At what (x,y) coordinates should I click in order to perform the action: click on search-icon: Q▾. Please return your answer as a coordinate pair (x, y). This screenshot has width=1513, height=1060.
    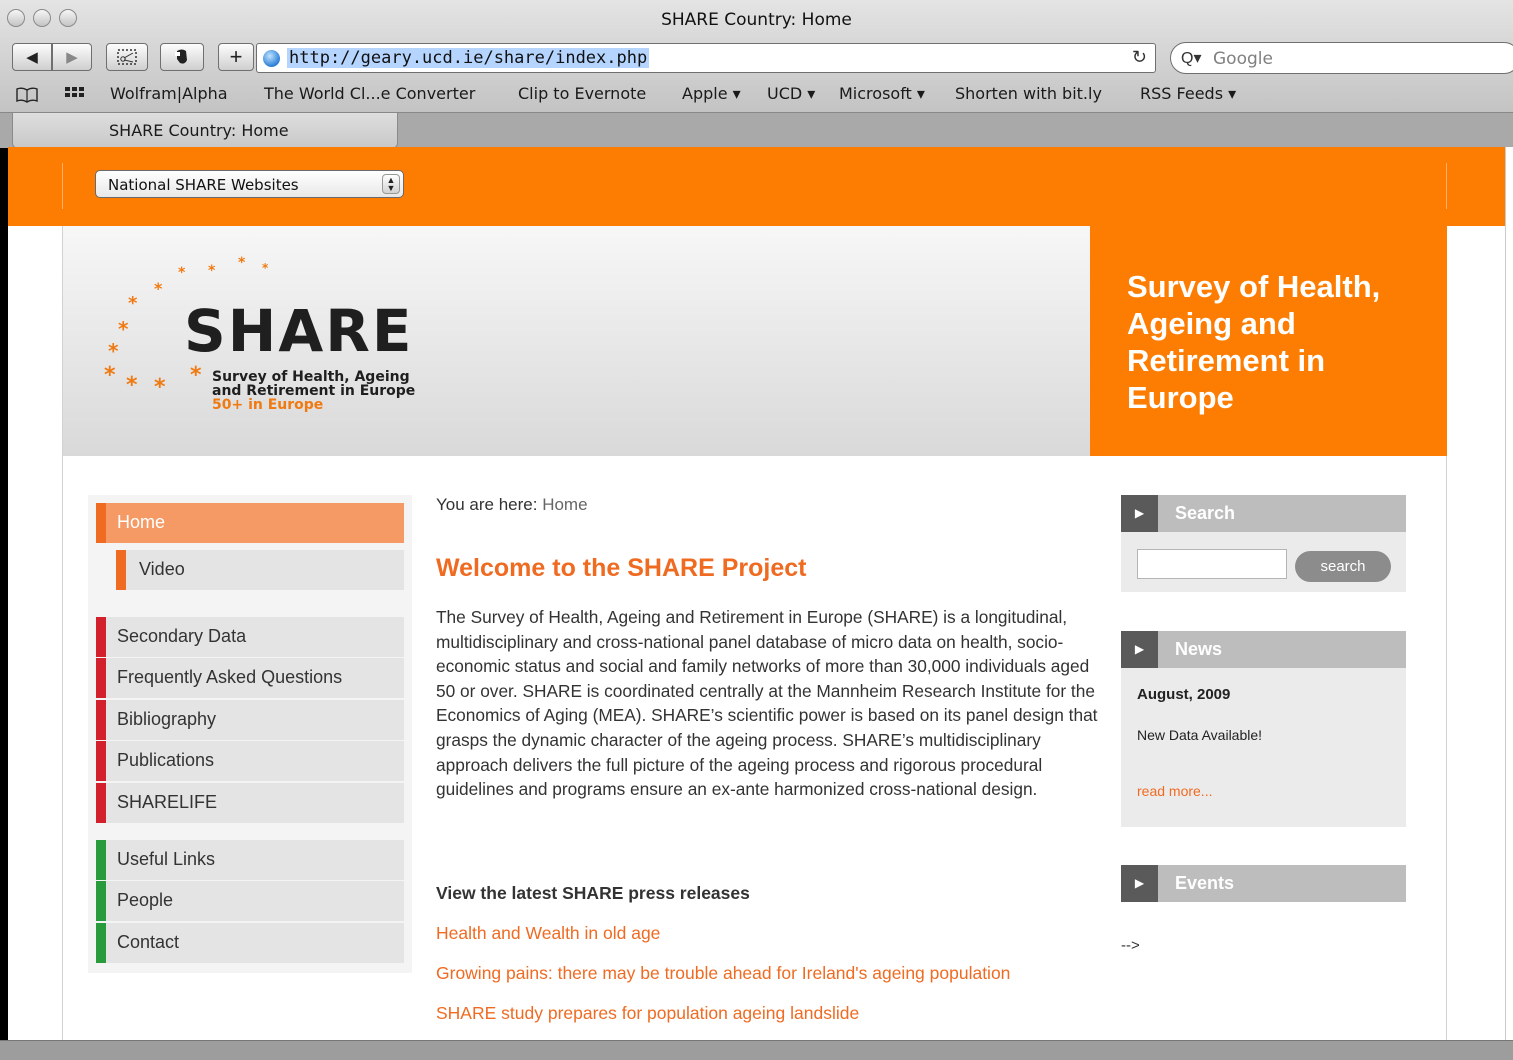
    Looking at the image, I should click on (1191, 58).